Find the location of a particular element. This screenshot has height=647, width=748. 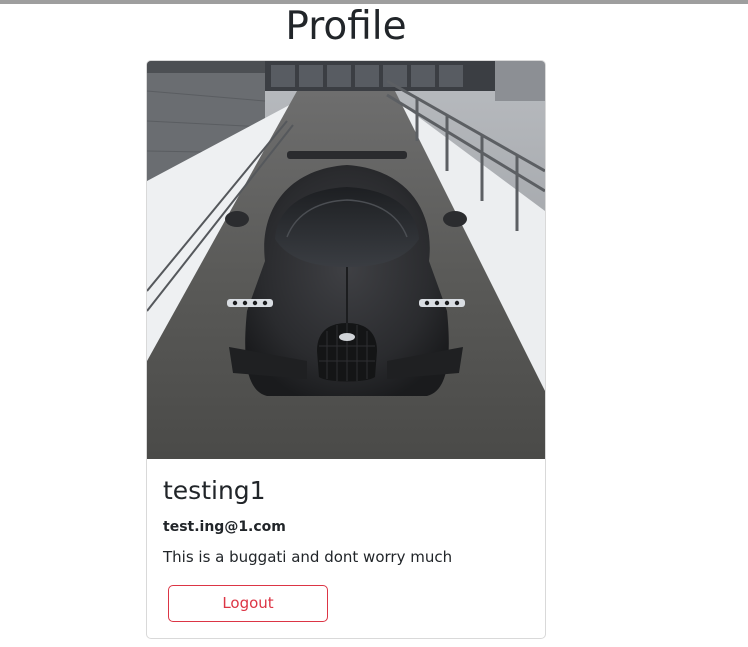

logout-button: Logout is located at coordinates (248, 603).